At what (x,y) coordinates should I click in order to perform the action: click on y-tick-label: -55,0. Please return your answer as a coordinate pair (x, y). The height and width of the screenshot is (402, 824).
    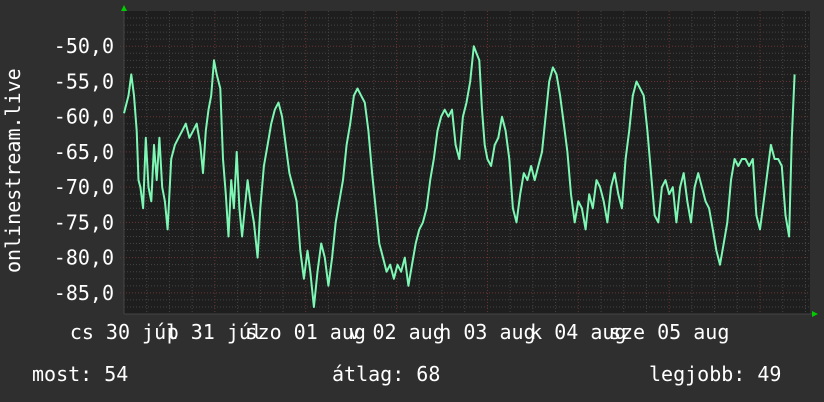
    Looking at the image, I should click on (84, 81).